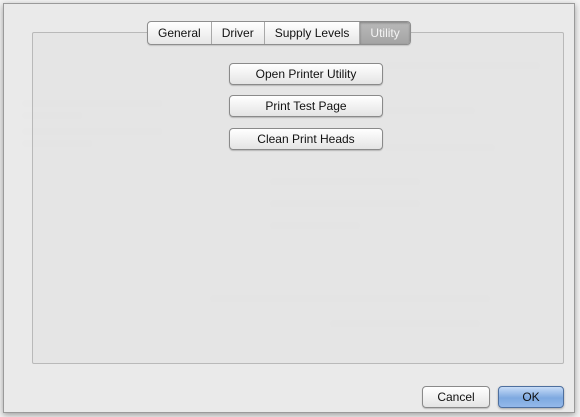 This screenshot has height=417, width=580. Describe the element at coordinates (306, 106) in the screenshot. I see `print-test-page-button: Print Test Page` at that location.